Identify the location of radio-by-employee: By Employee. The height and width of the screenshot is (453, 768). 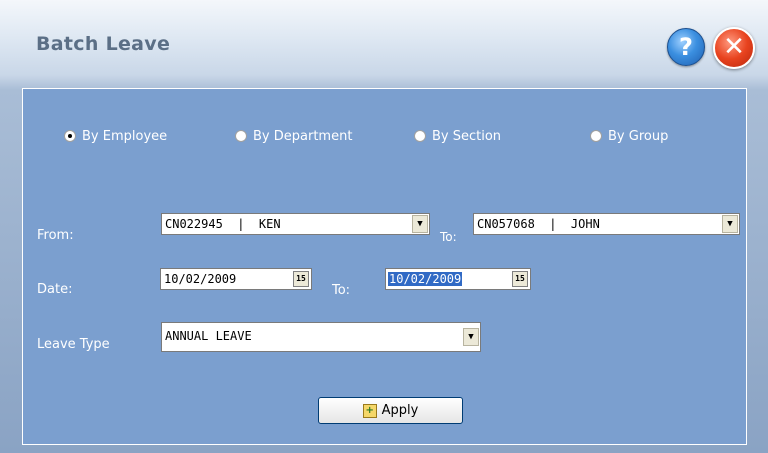
(115, 136).